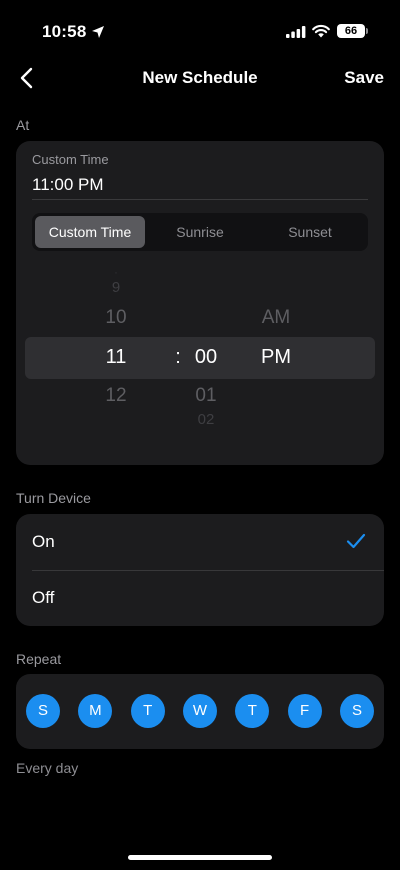 The width and height of the screenshot is (400, 870). Describe the element at coordinates (147, 711) in the screenshot. I see `day-toggle-tuesday: T` at that location.